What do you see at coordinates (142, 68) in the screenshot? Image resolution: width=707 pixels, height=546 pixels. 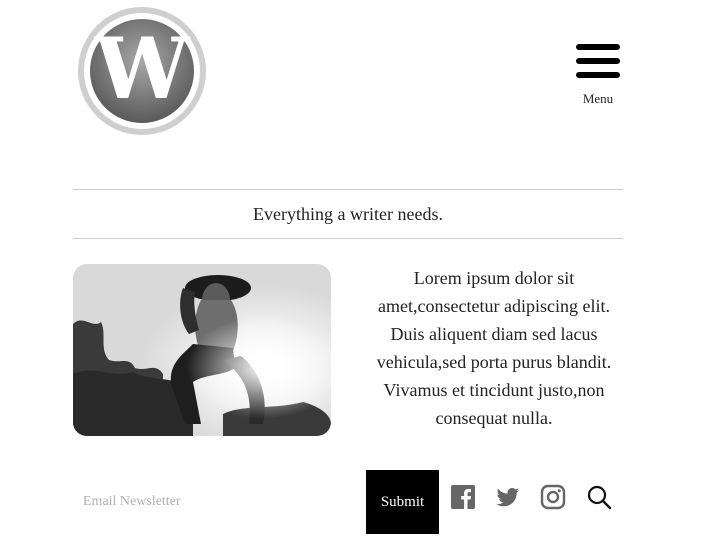 I see `svg-text: W` at bounding box center [142, 68].